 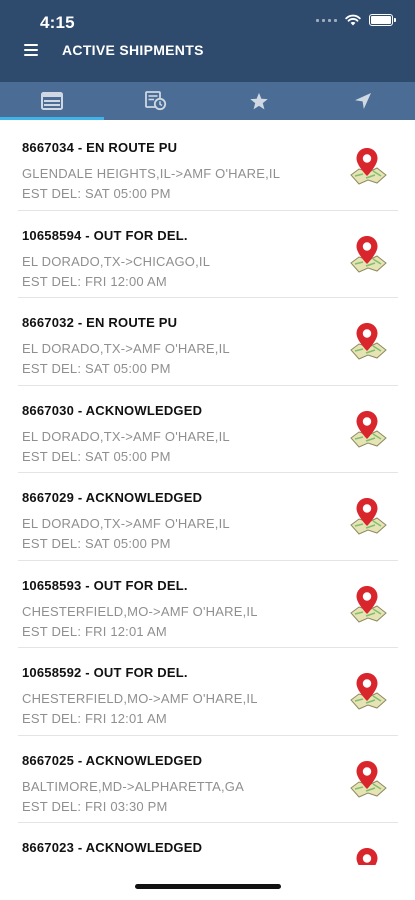 What do you see at coordinates (105, 235) in the screenshot?
I see `shipment-title: 10658594 - OUT FOR DEL.` at bounding box center [105, 235].